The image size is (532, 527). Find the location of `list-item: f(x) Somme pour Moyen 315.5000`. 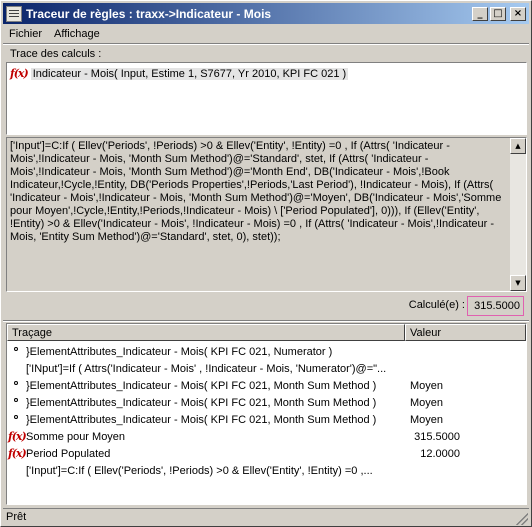

list-item: f(x) Somme pour Moyen 315.5000 is located at coordinates (266, 436).